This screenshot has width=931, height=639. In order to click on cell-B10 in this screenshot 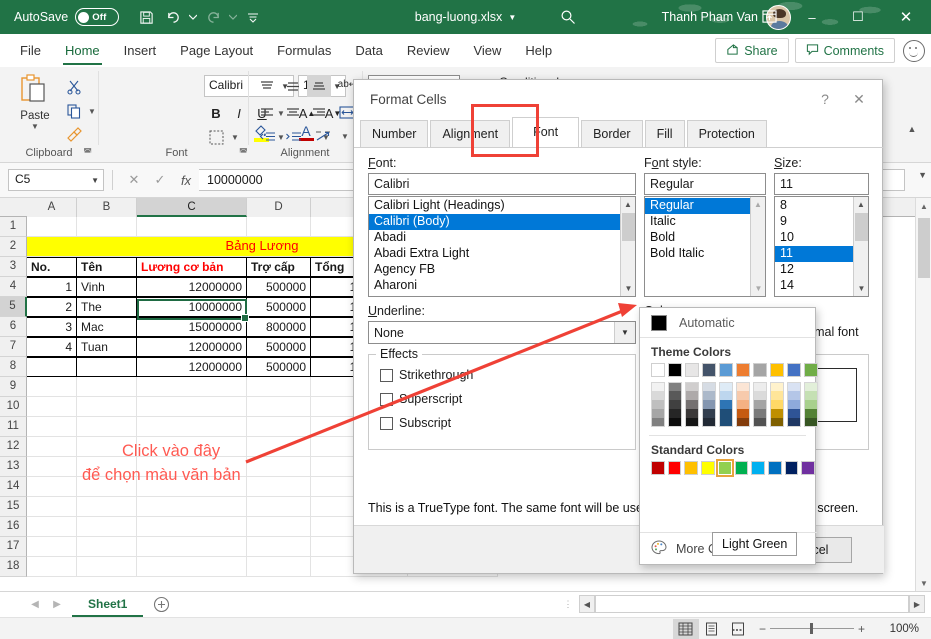, I will do `click(107, 407)`.